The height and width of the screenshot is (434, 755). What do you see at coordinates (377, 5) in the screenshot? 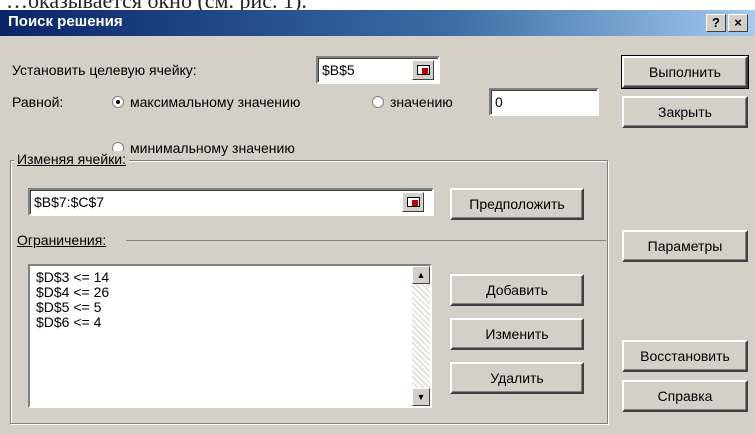
I see `document-caption: …оказывается окно (см. рис. 1).` at bounding box center [377, 5].